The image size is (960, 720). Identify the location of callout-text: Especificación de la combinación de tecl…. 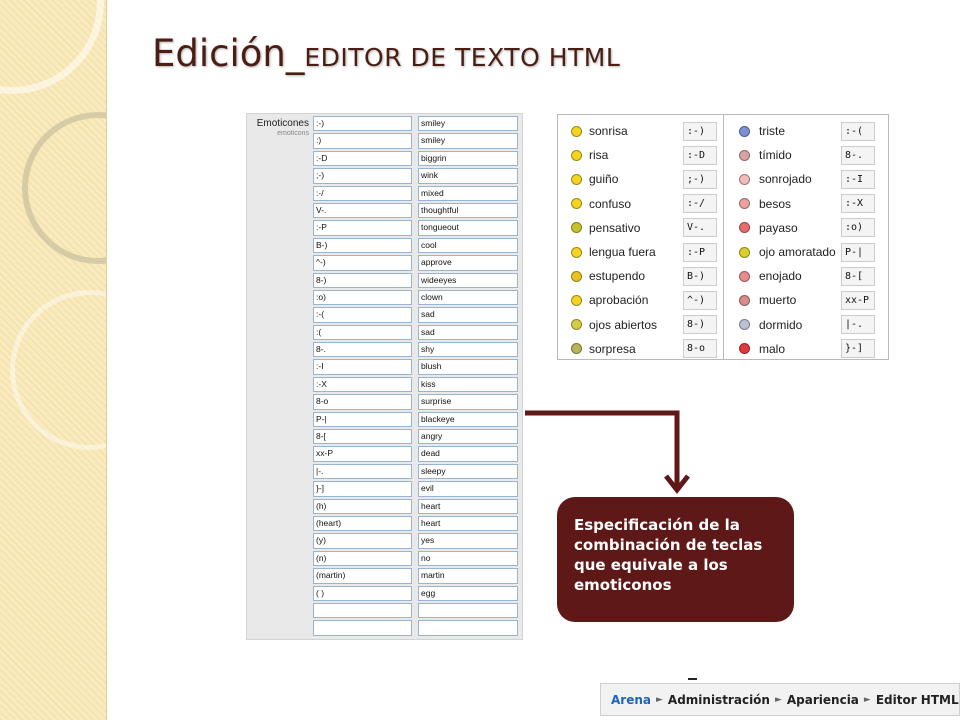
(668, 555).